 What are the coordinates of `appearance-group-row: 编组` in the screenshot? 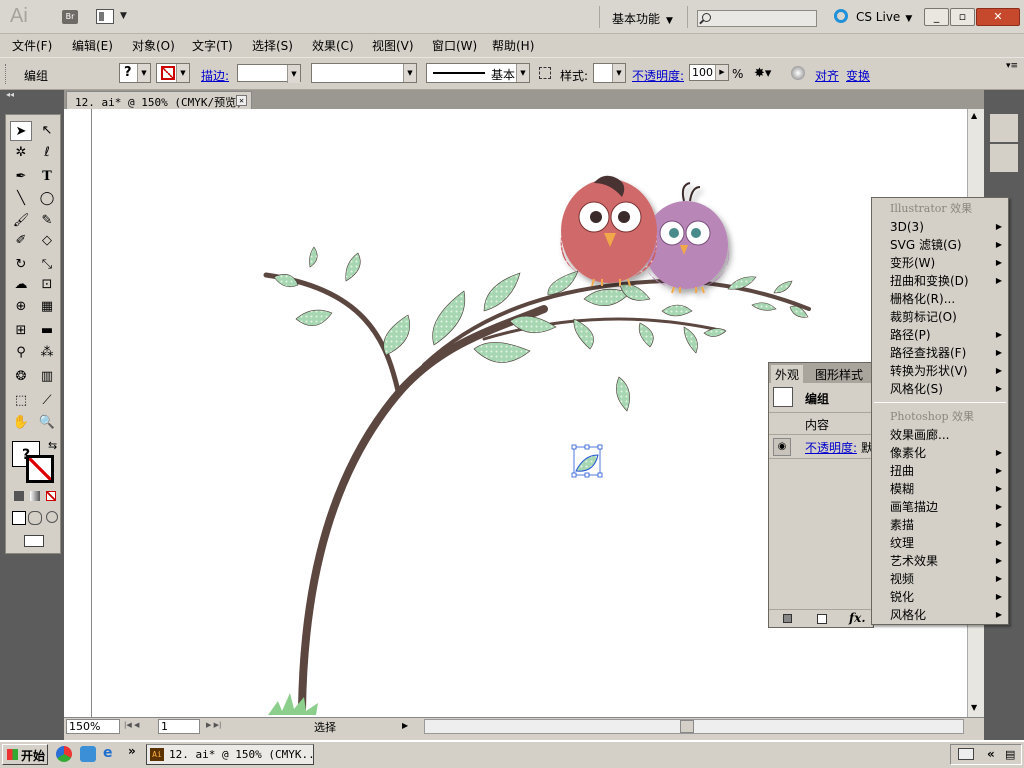 It's located at (821, 398).